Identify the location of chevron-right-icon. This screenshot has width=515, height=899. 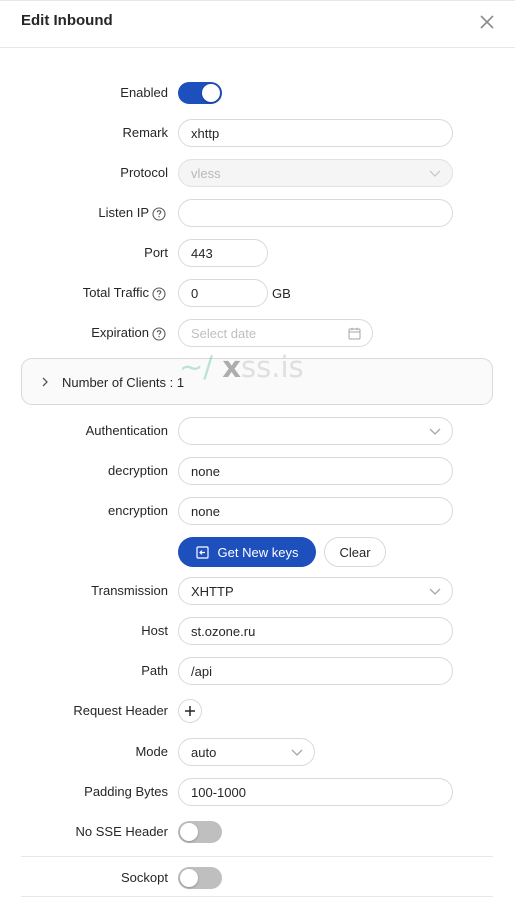
(45, 382).